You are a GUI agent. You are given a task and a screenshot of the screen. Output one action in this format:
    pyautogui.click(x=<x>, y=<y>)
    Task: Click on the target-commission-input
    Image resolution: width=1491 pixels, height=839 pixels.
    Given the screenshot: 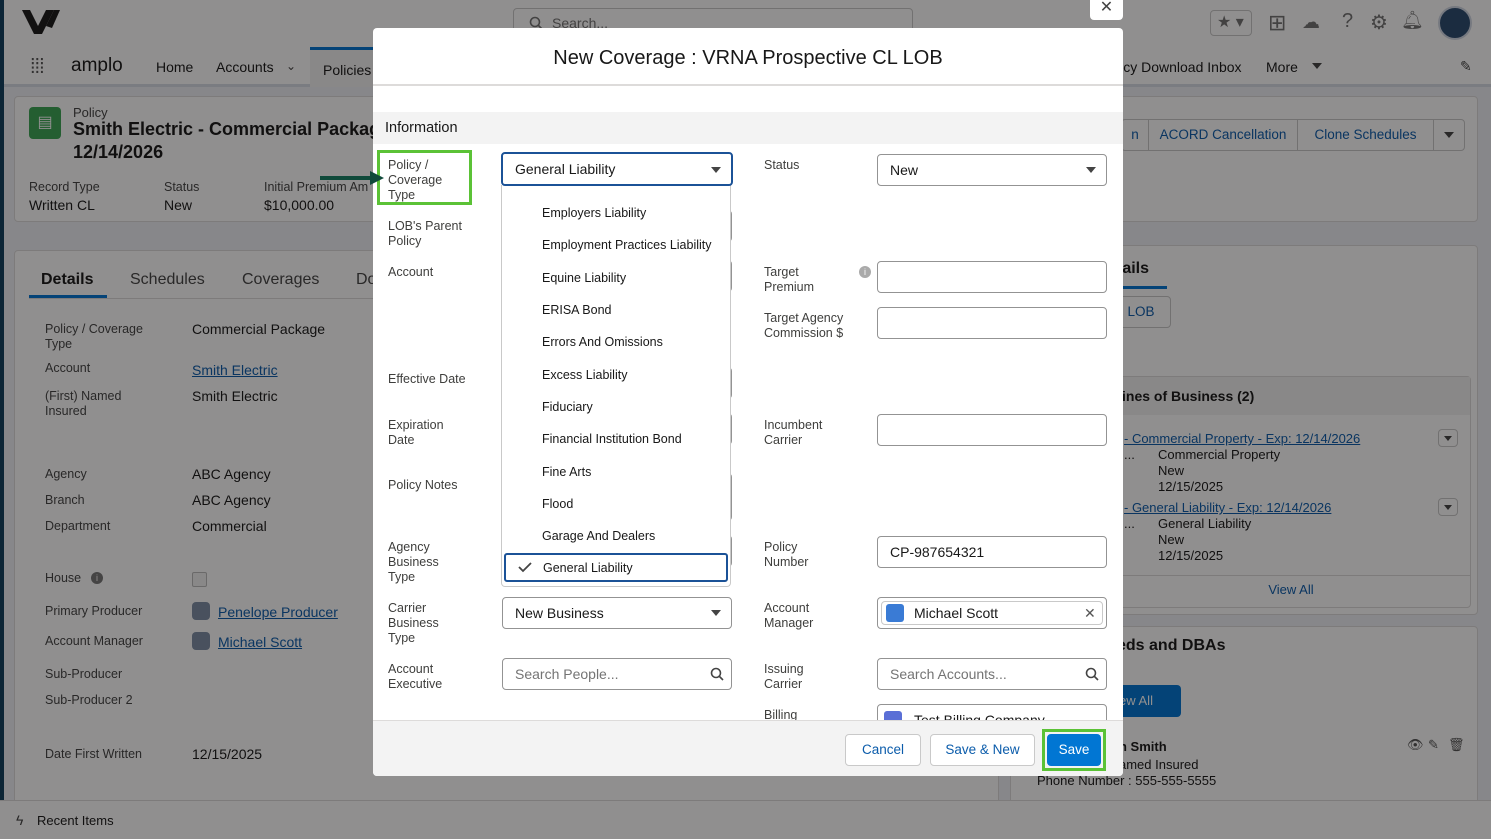 What is the action you would take?
    pyautogui.click(x=992, y=323)
    